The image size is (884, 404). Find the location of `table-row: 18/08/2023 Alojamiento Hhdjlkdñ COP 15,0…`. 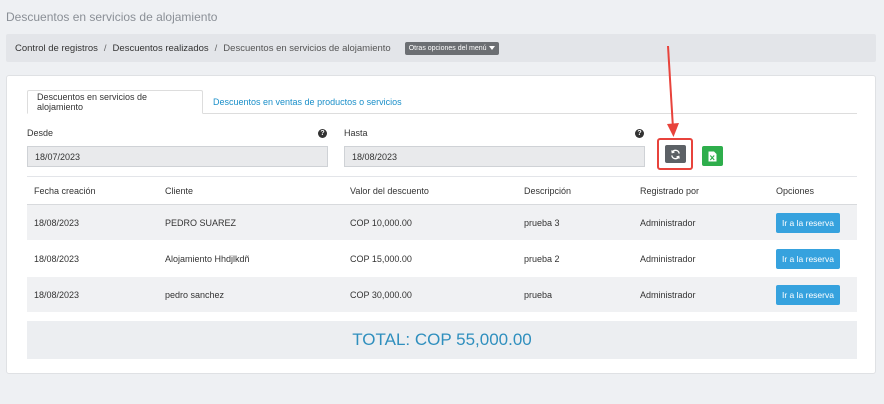

table-row: 18/08/2023 Alojamiento Hhdjlkdñ COP 15,0… is located at coordinates (442, 259).